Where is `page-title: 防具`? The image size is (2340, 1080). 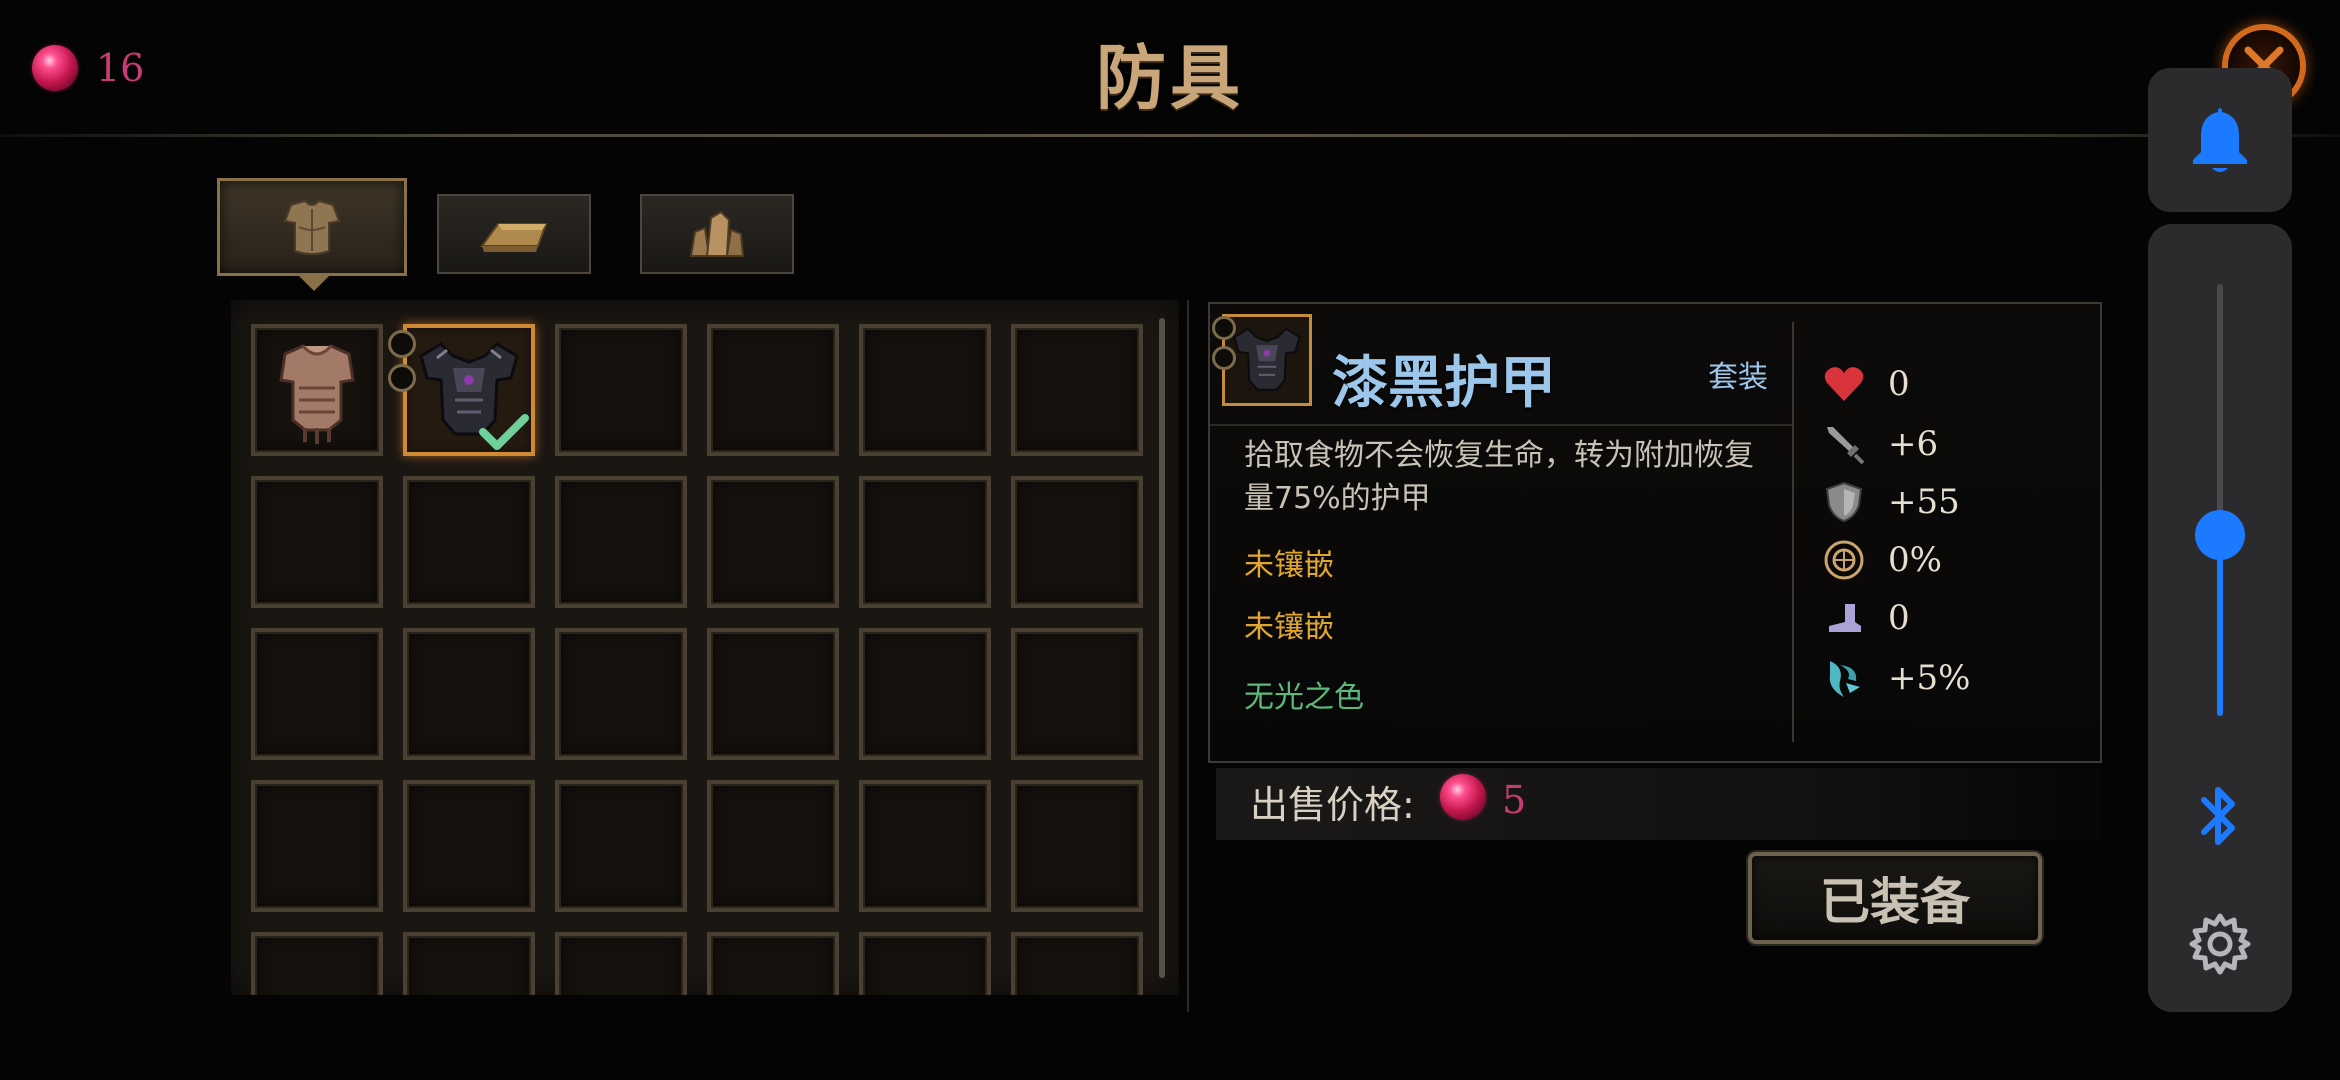
page-title: 防具 is located at coordinates (1170, 77).